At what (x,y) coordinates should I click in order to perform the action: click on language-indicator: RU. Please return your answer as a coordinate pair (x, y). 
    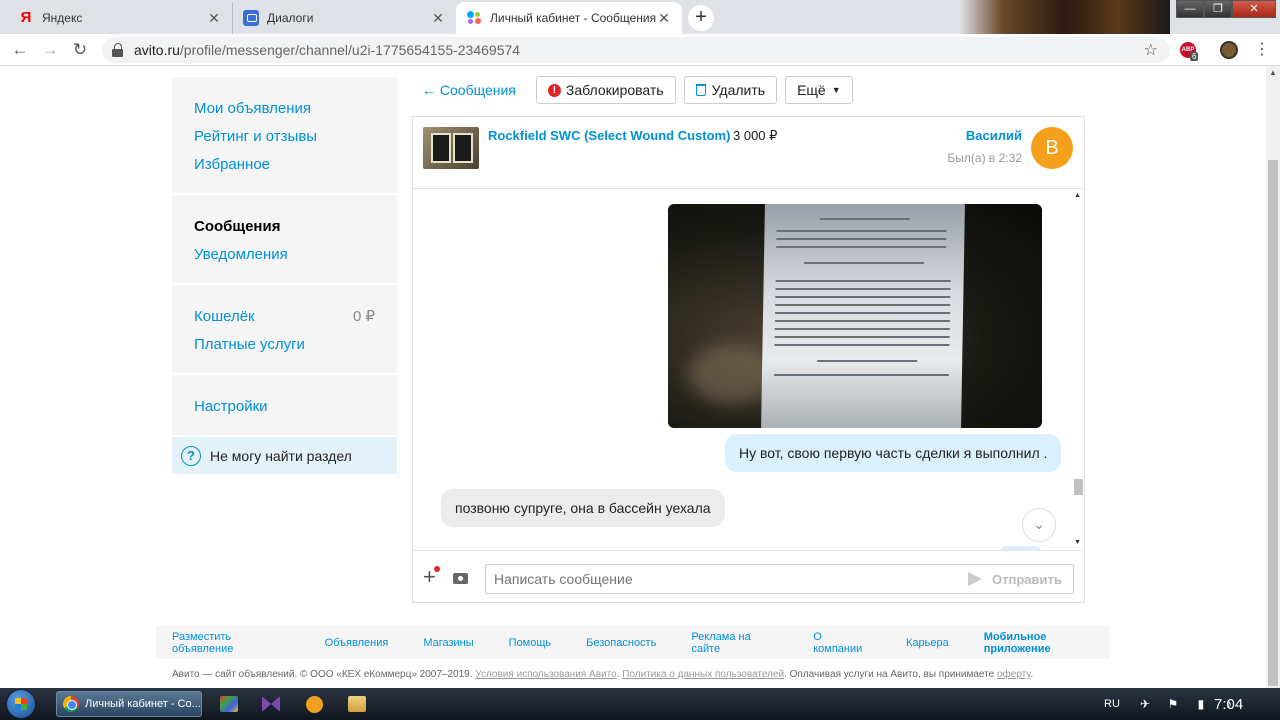
    Looking at the image, I should click on (1112, 704).